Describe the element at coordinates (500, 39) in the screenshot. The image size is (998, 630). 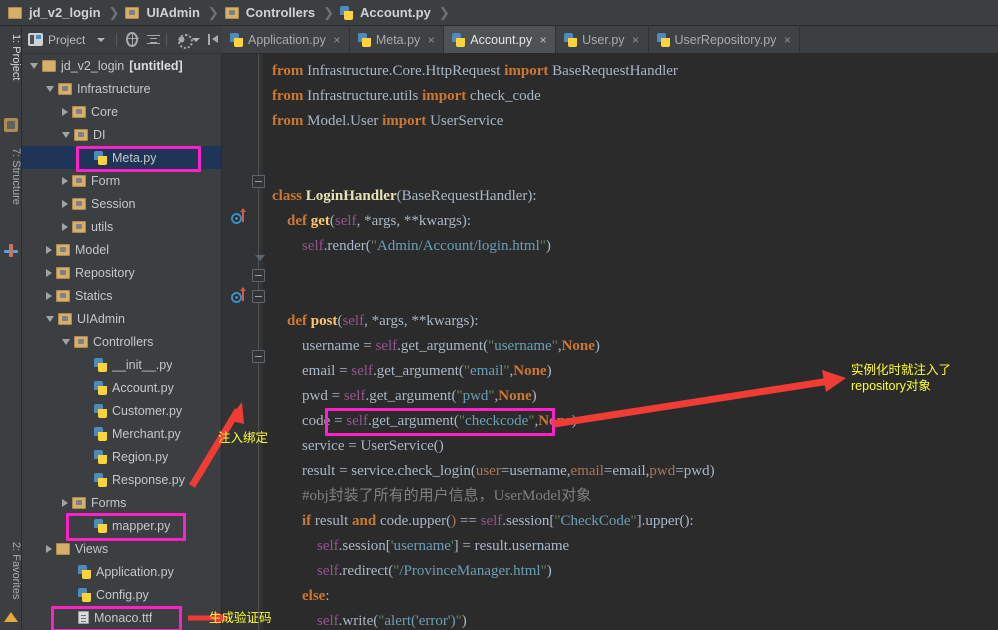
I see `editor-tab-account: Account.py ×` at that location.